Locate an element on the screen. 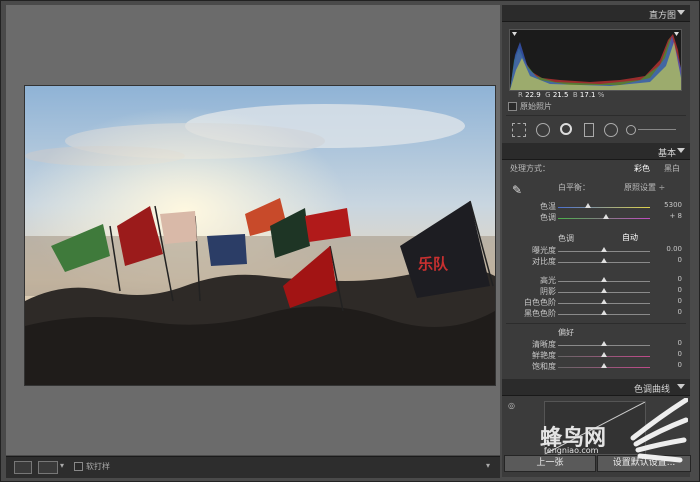 This screenshot has width=700, height=482. wb-select: 原照设置 ÷ is located at coordinates (644, 187).